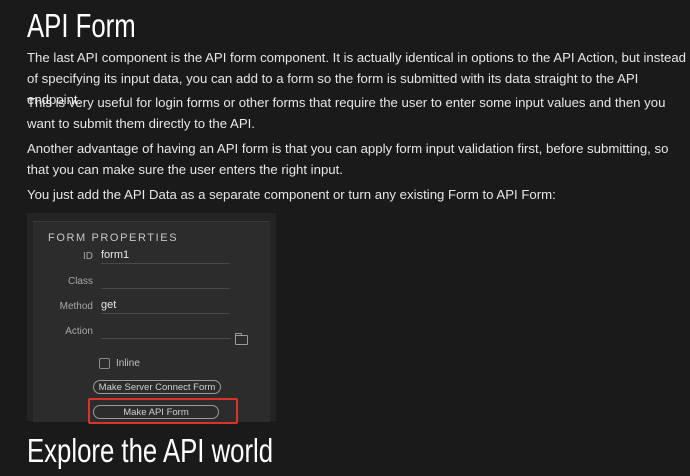  What do you see at coordinates (108, 305) in the screenshot?
I see `method-field: get` at bounding box center [108, 305].